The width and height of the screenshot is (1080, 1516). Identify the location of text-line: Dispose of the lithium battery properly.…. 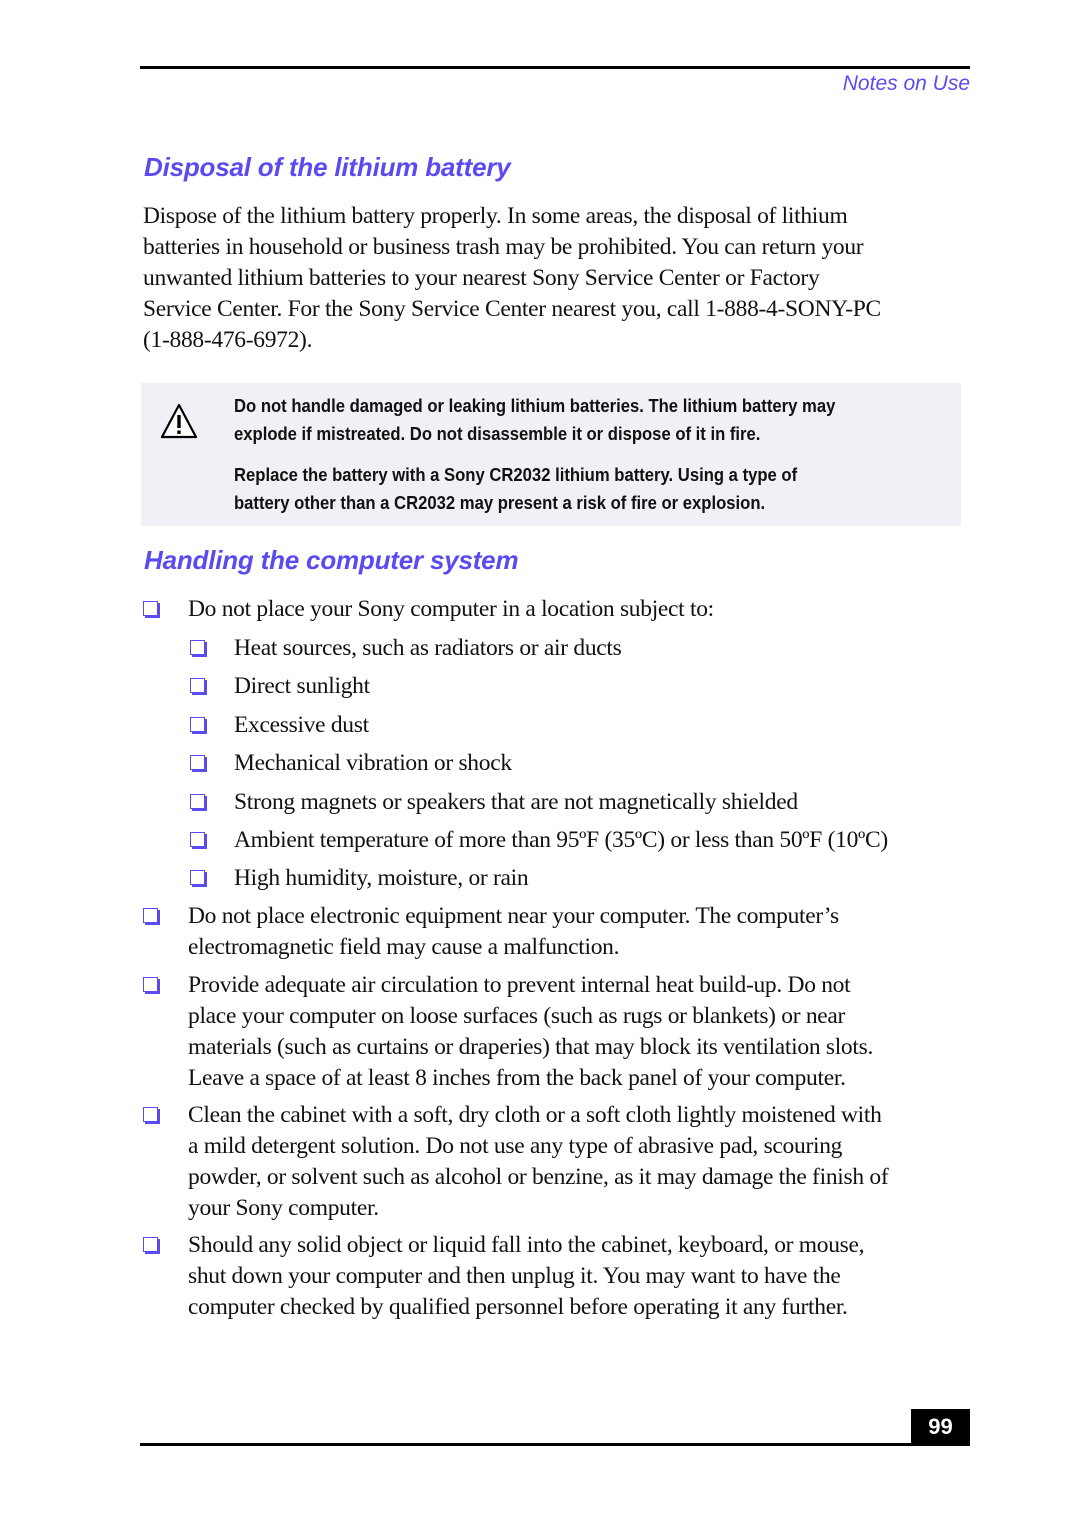
(495, 216).